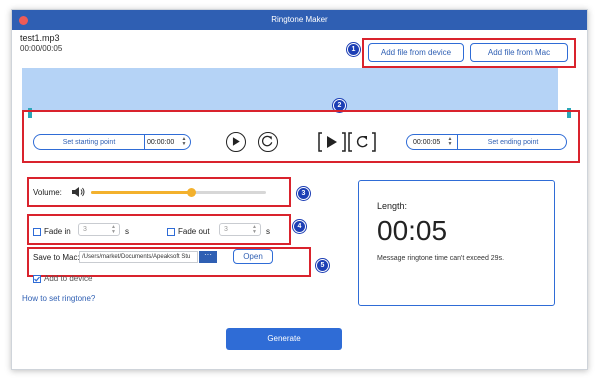 This screenshot has height=382, width=600. Describe the element at coordinates (284, 339) in the screenshot. I see `generate-button: Generate` at that location.